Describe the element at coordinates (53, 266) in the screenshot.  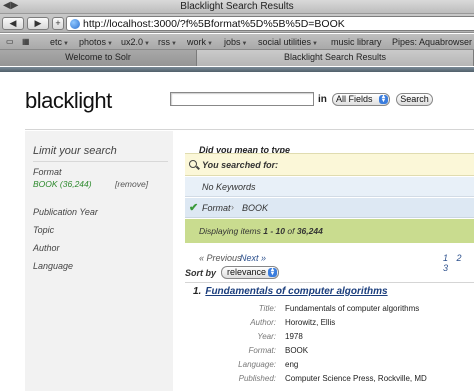
I see `facet-language: Language` at that location.